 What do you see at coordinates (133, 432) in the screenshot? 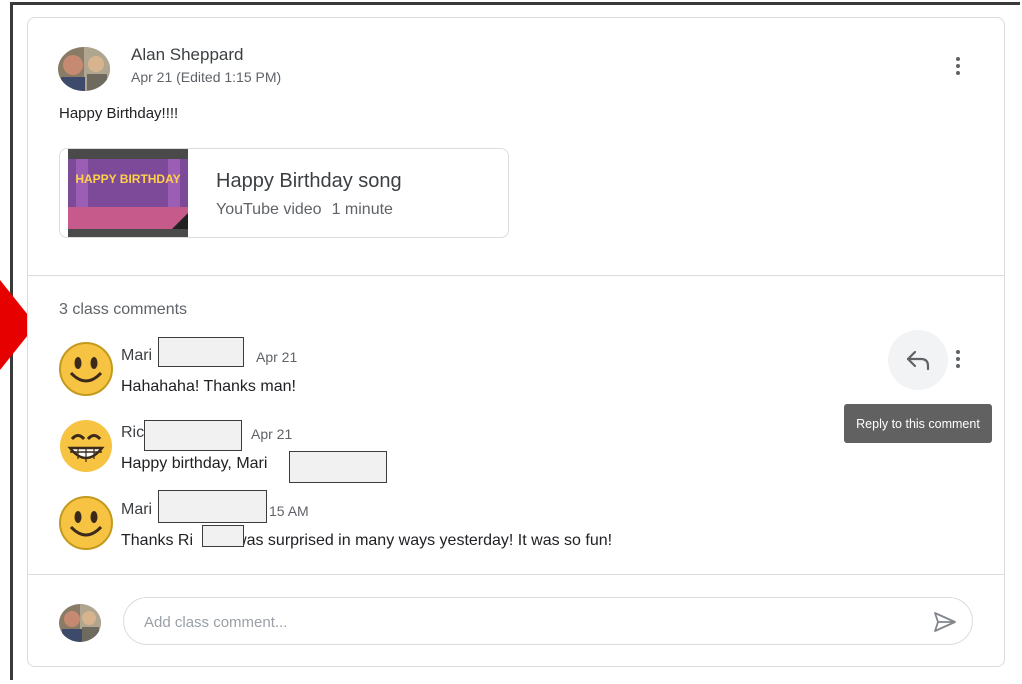
I see `comment-author: Ric` at bounding box center [133, 432].